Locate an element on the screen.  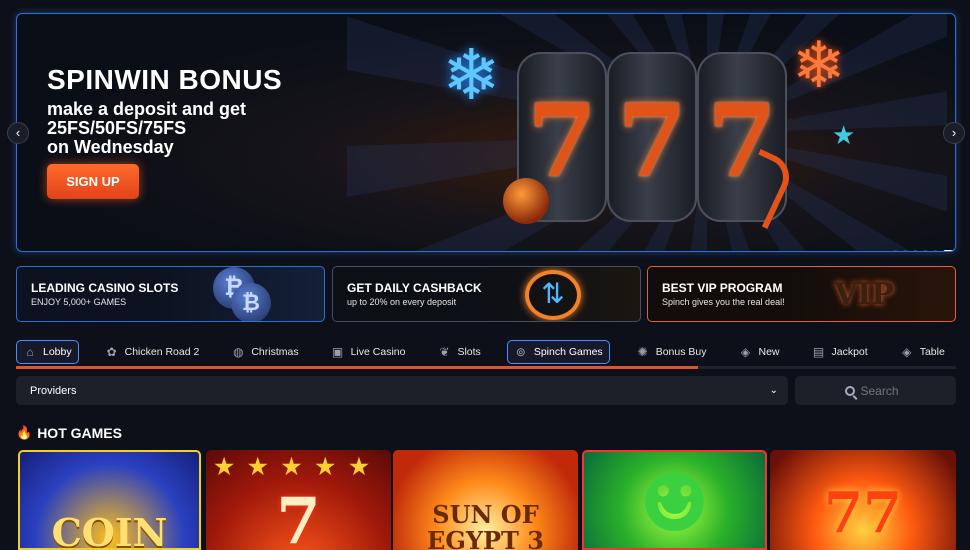
star-icon: ★ is located at coordinates (844, 135).